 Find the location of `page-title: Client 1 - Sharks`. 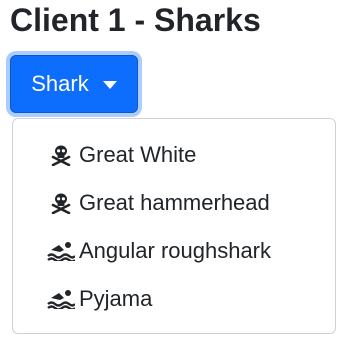

page-title: Client 1 - Sharks is located at coordinates (135, 20).